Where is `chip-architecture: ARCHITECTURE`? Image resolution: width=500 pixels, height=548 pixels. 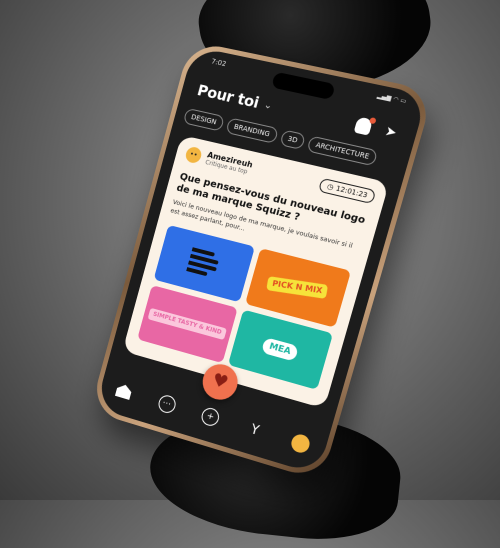 chip-architecture: ARCHITECTURE is located at coordinates (342, 151).